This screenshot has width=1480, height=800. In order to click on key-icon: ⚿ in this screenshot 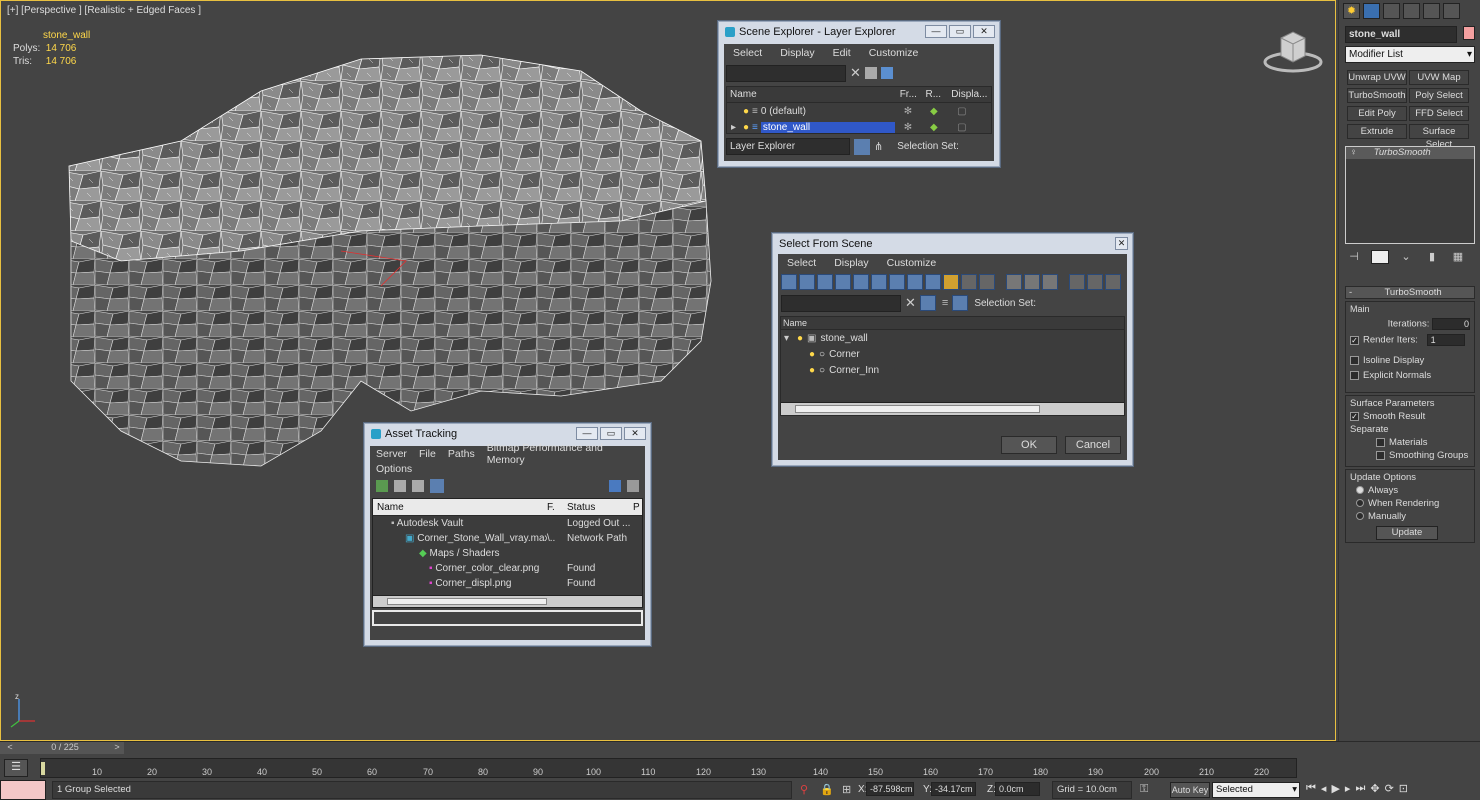, I will do `click(1144, 789)`.